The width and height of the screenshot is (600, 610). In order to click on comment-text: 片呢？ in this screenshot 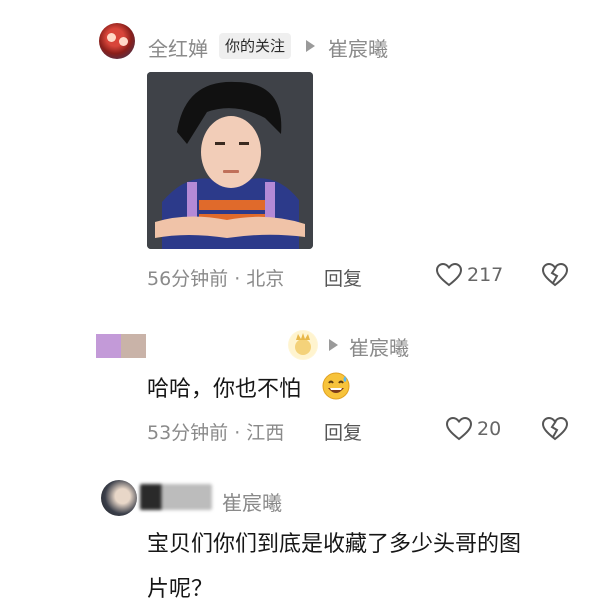, I will do `click(180, 589)`.